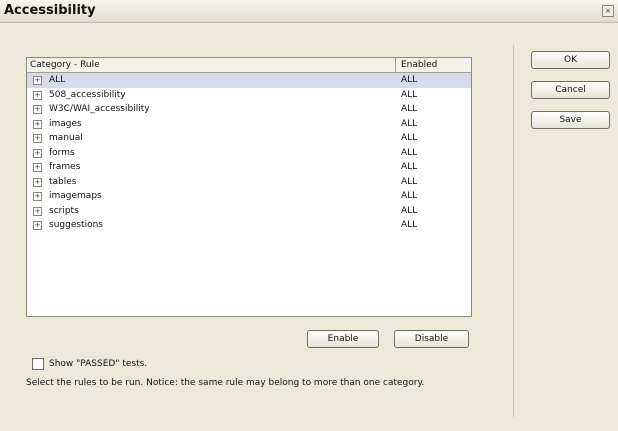  Describe the element at coordinates (249, 80) in the screenshot. I see `list-item: + ALL ALL` at that location.